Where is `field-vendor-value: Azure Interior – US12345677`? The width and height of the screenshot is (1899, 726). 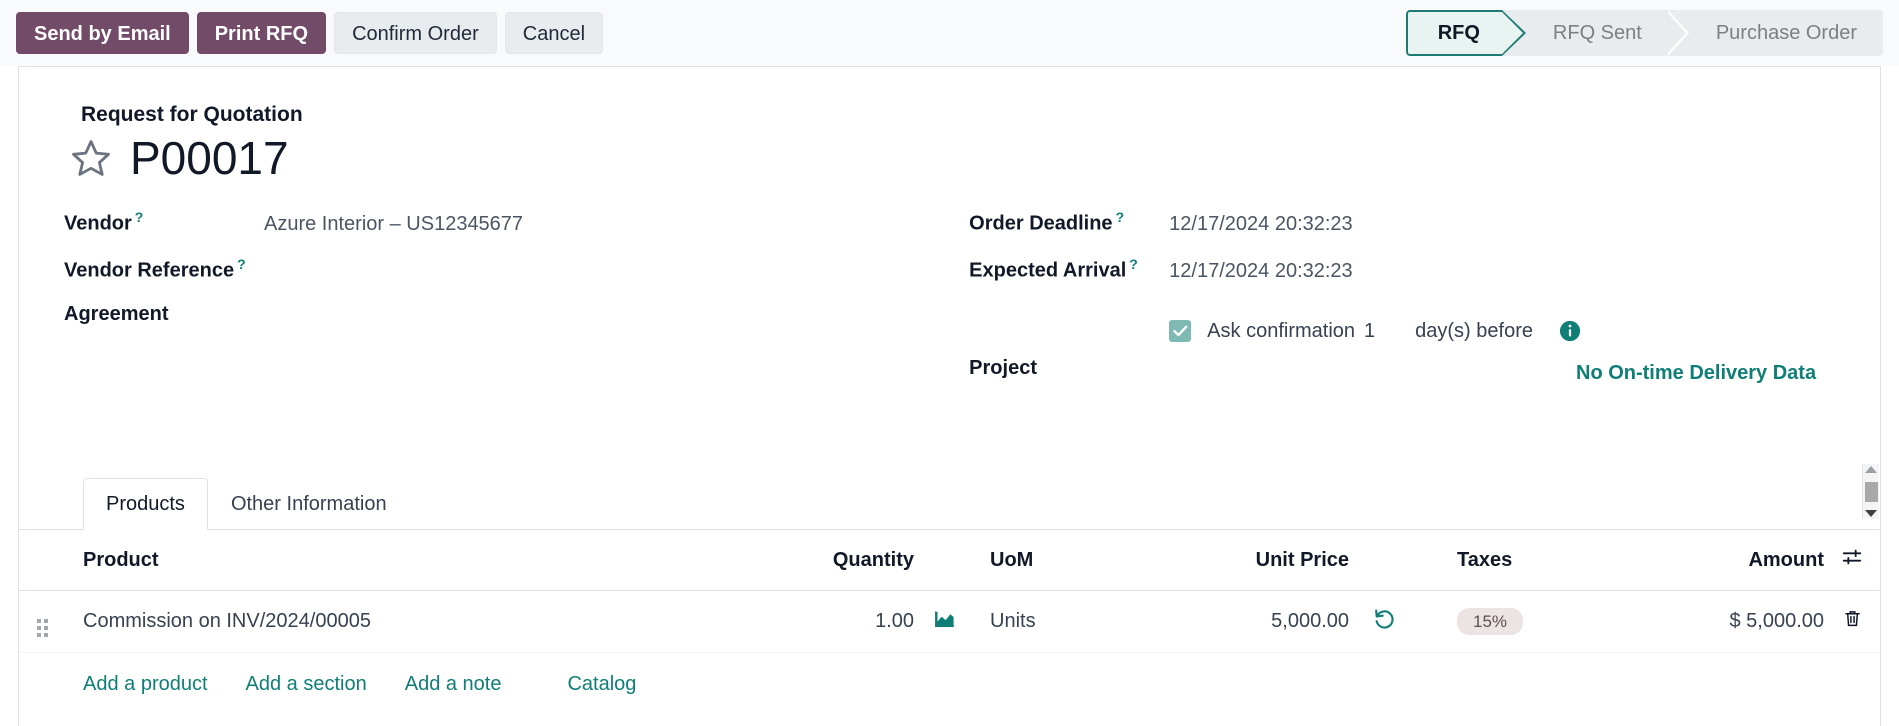 field-vendor-value: Azure Interior – US12345677 is located at coordinates (393, 224).